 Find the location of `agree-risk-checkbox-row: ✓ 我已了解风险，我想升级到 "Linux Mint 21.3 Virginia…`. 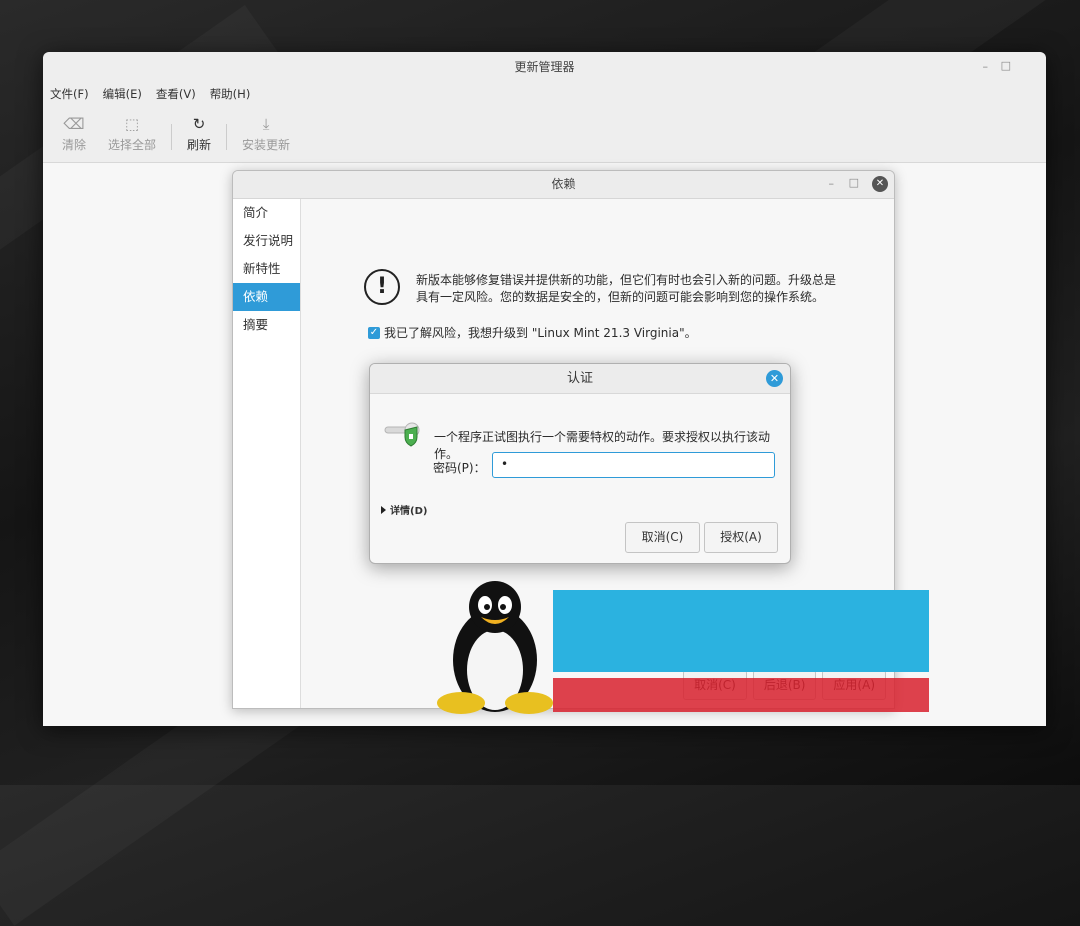

agree-risk-checkbox-row: ✓ 我已了解风险，我想升级到 "Linux Mint 21.3 Virginia… is located at coordinates (532, 332).